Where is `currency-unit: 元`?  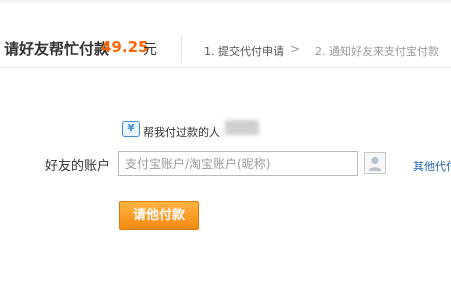
currency-unit: 元 is located at coordinates (150, 50).